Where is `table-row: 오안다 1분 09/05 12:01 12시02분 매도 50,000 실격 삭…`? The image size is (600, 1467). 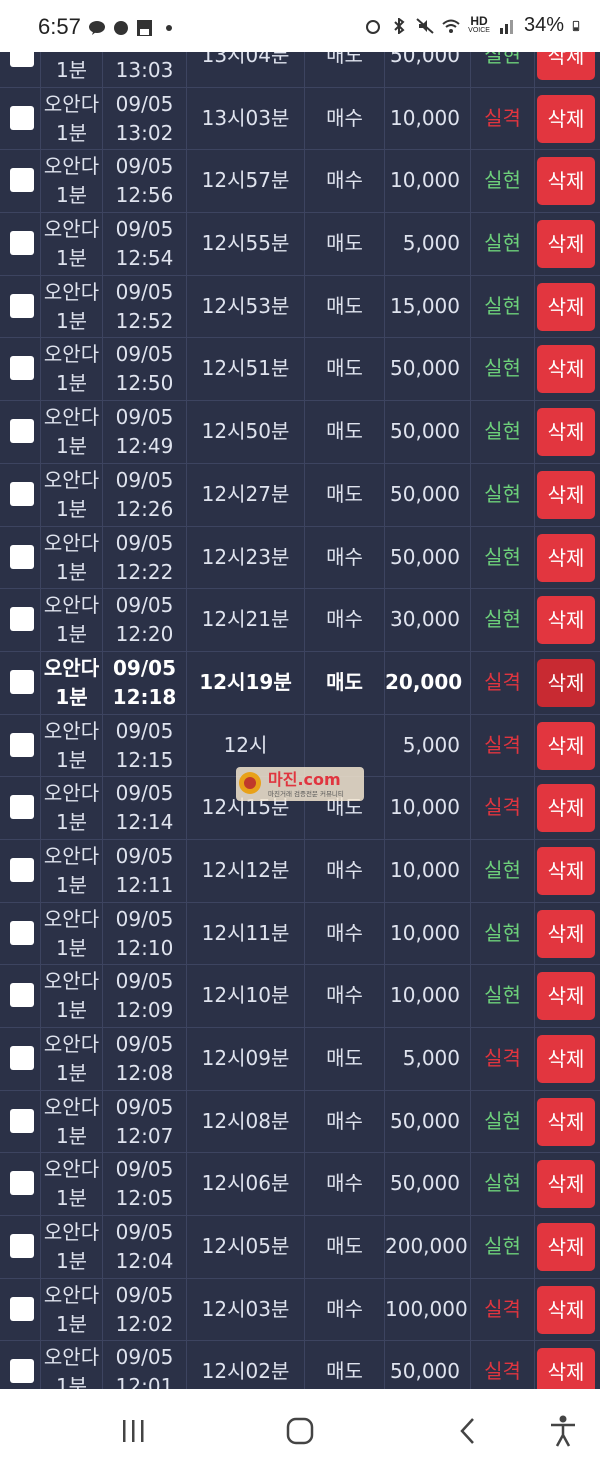 table-row: 오안다 1분 09/05 12:01 12시02분 매도 50,000 실격 삭… is located at coordinates (300, 1365).